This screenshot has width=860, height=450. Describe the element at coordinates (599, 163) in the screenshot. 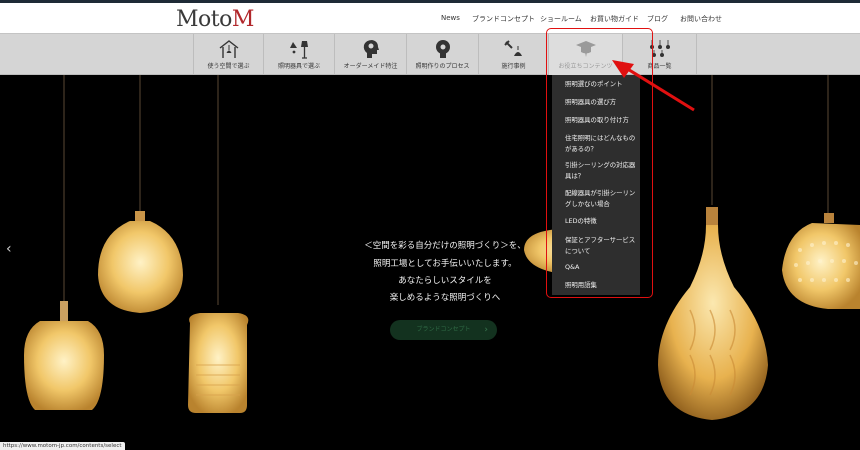

I see `highlight-box` at that location.